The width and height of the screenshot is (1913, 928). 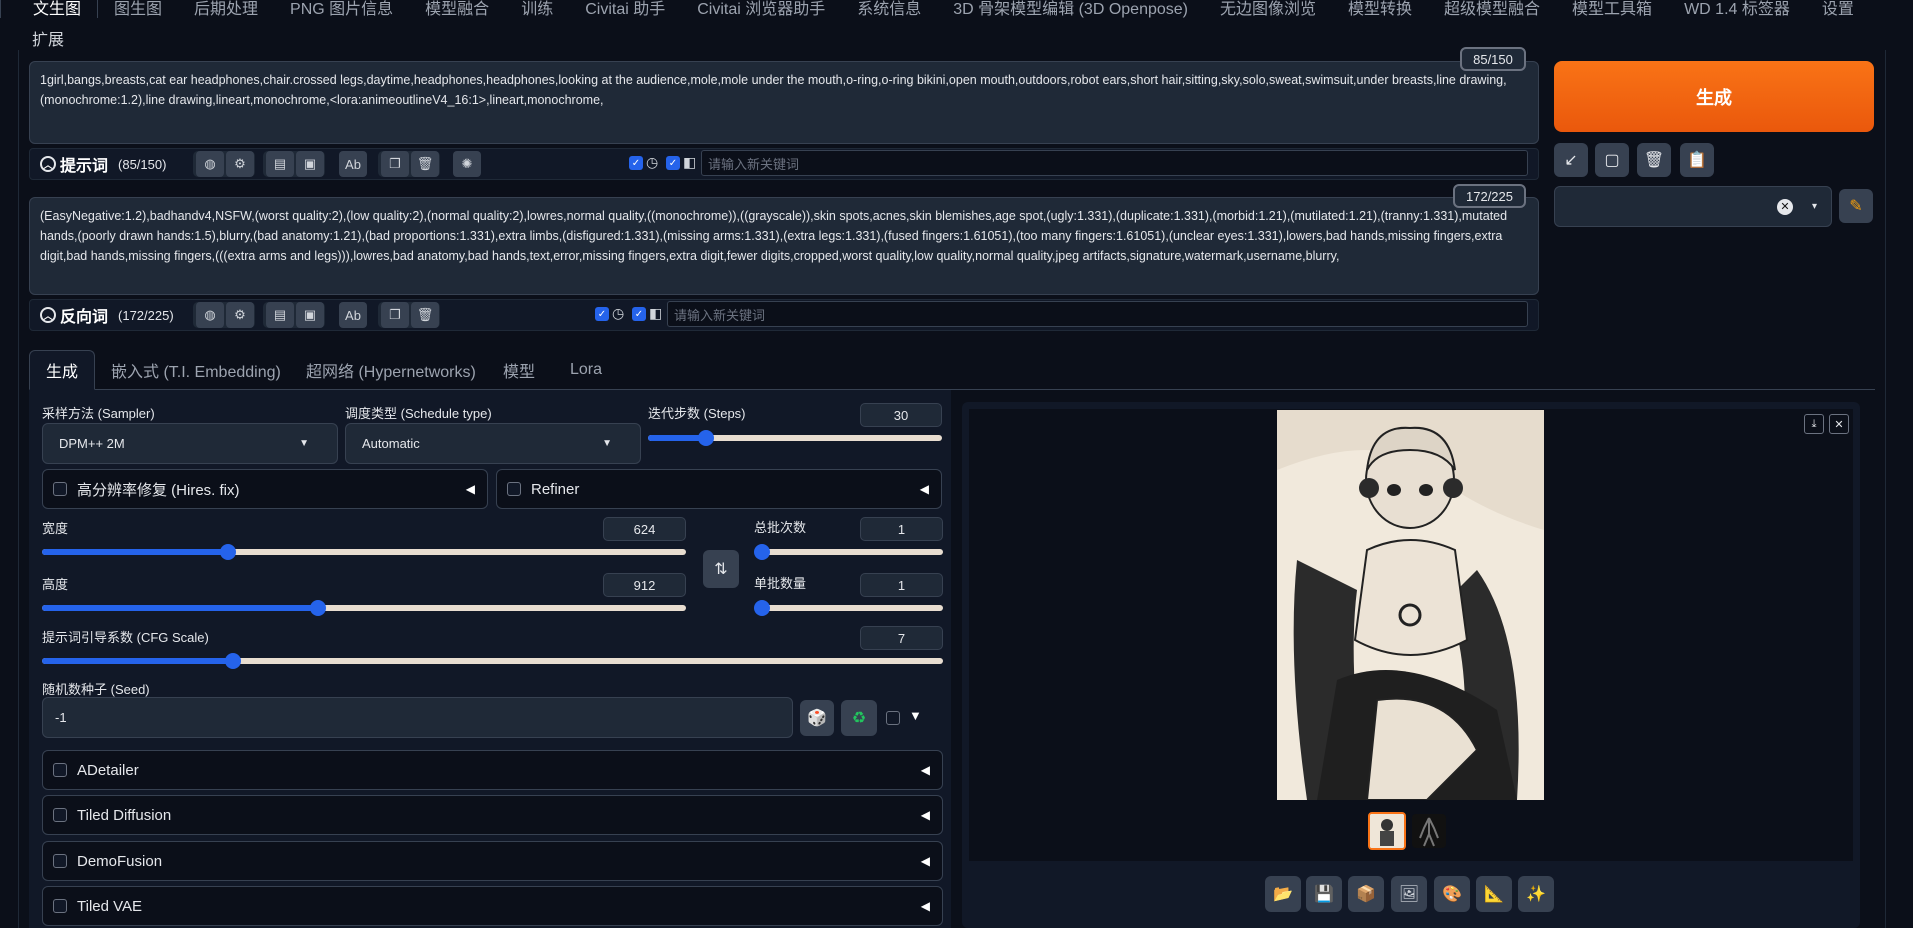 What do you see at coordinates (1380, 9) in the screenshot?
I see `tab-model-convert: 模型转换` at bounding box center [1380, 9].